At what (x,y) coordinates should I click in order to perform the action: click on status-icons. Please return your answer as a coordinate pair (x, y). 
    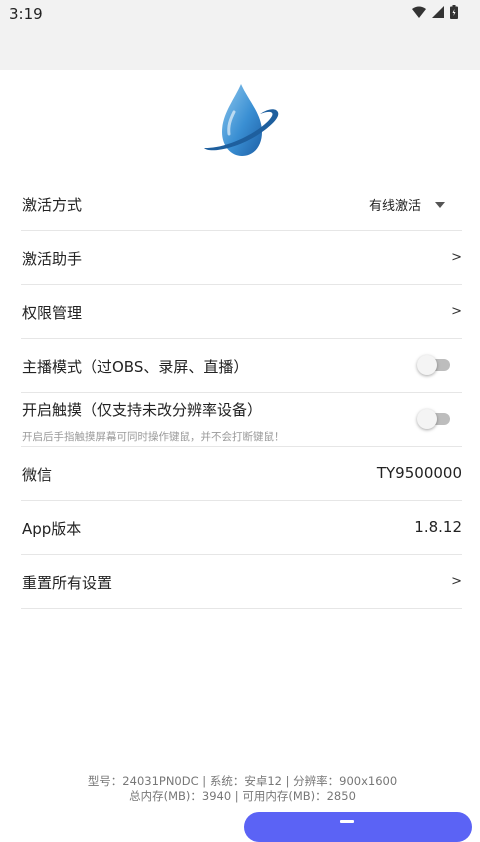
    Looking at the image, I should click on (435, 12).